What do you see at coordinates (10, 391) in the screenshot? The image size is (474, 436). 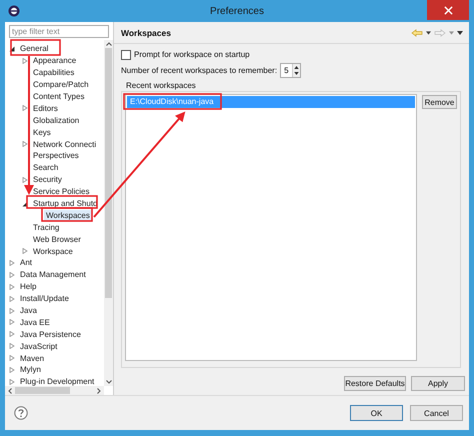 I see `scroll-left-icon` at bounding box center [10, 391].